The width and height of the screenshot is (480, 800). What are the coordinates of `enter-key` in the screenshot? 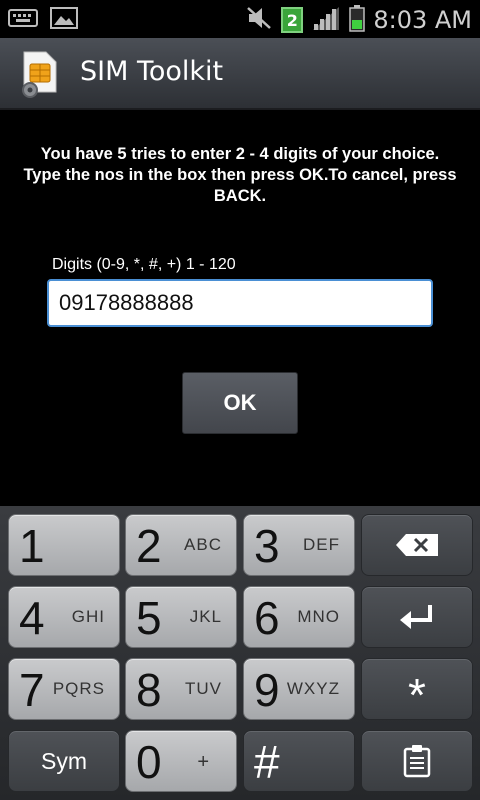 It's located at (417, 617).